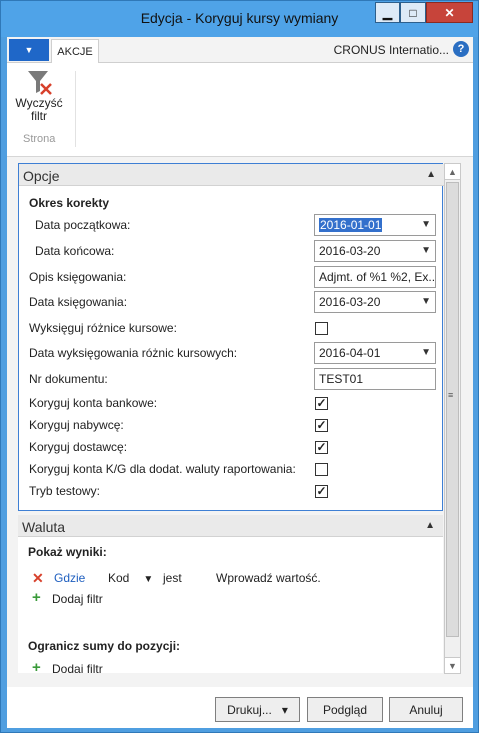 This screenshot has width=479, height=733. I want to click on limit-totals-label: Ogranicz sumy do pozycji:, so click(104, 646).